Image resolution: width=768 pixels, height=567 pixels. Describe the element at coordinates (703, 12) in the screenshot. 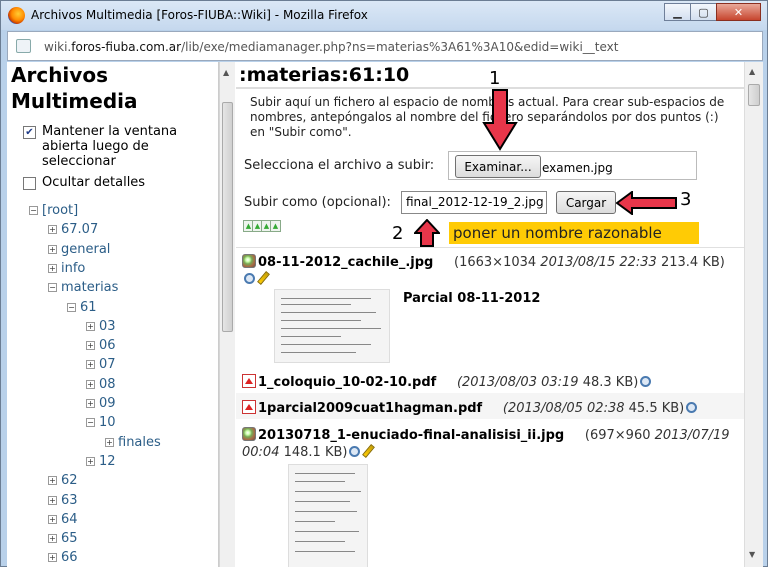

I see `maximize-button: ▢` at that location.